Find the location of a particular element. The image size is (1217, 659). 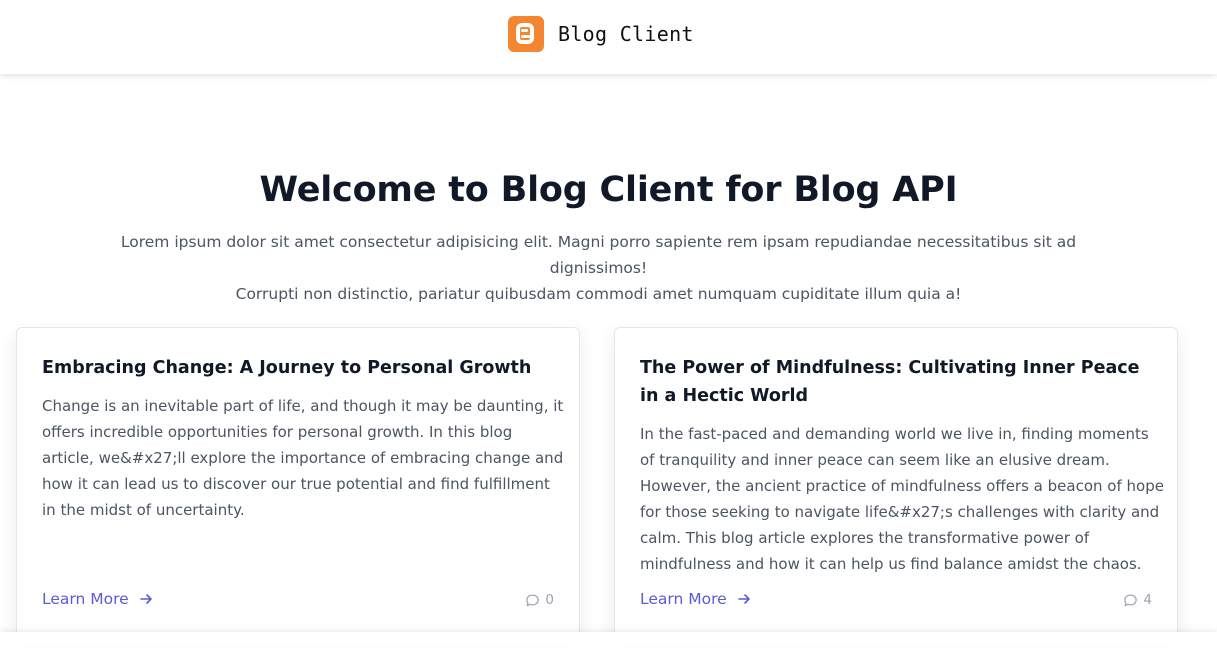

page-title: Welcome to Blog Client for Blog API is located at coordinates (608, 190).